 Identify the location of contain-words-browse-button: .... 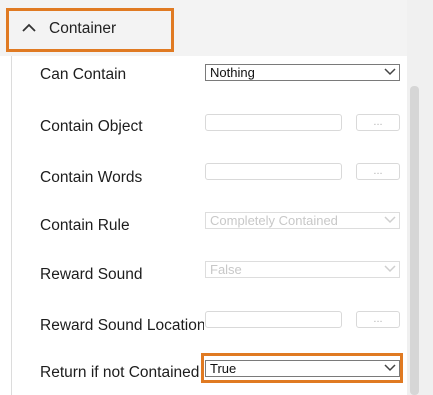
(378, 171).